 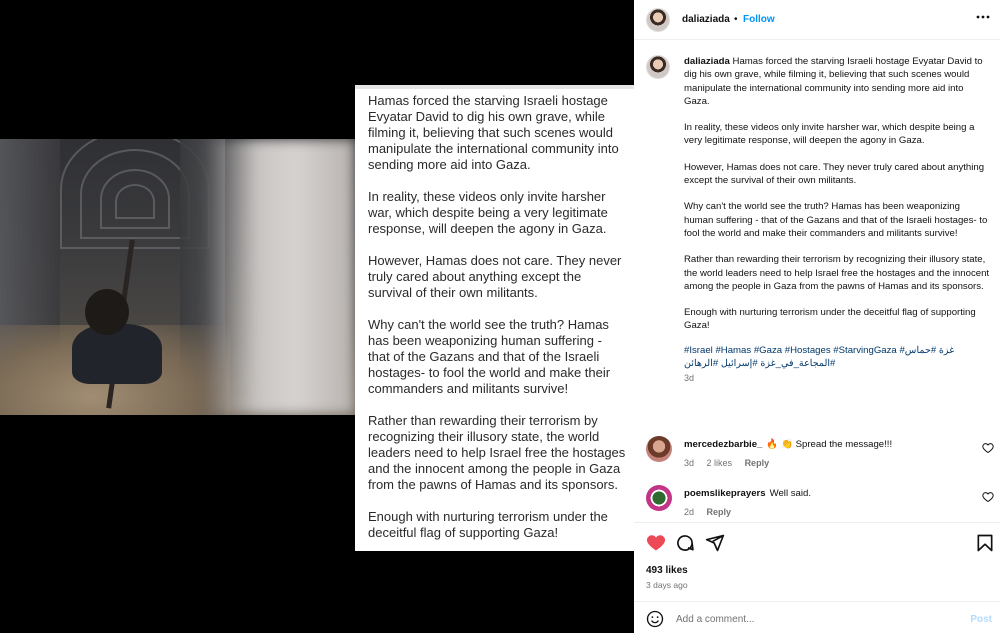 I want to click on commenter-username: mercedezbarbie_, so click(x=723, y=444).